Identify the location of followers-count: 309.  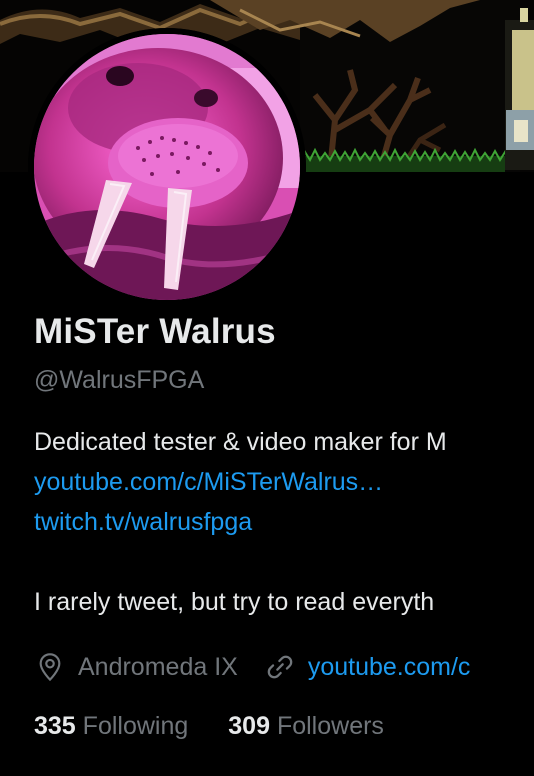
(249, 726).